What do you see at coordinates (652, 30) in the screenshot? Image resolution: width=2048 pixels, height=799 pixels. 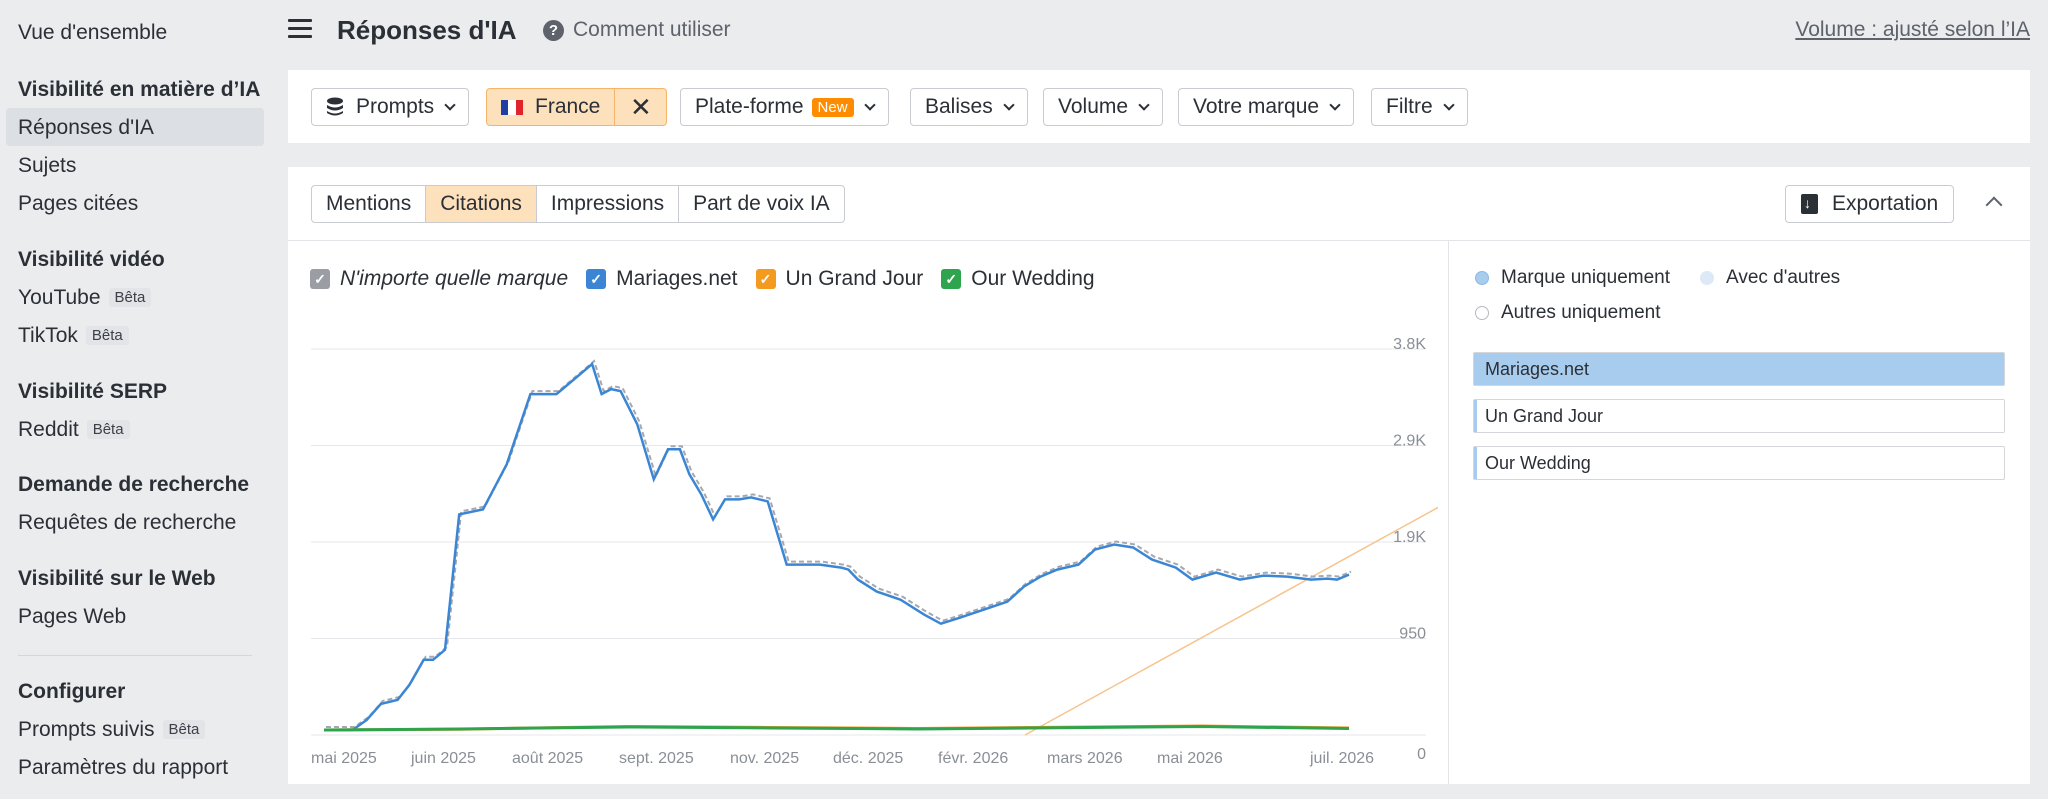 I see `help-link: Comment utiliser` at bounding box center [652, 30].